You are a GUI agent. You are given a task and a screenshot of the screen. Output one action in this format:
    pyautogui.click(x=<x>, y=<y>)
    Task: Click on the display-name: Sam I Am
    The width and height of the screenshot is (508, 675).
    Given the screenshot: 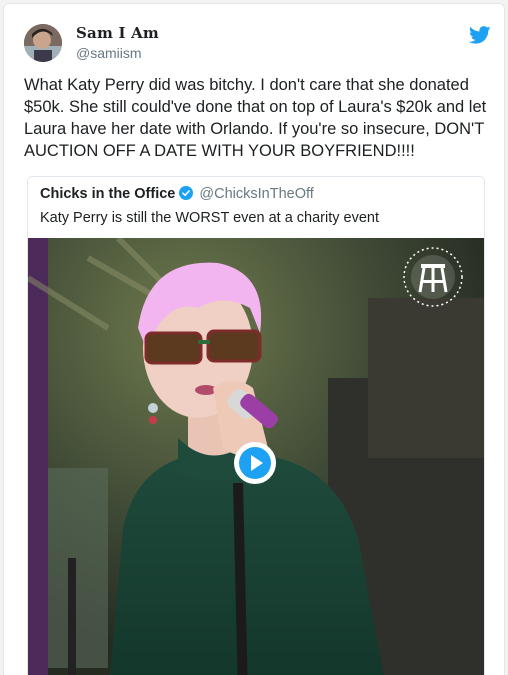 What is the action you would take?
    pyautogui.click(x=117, y=33)
    